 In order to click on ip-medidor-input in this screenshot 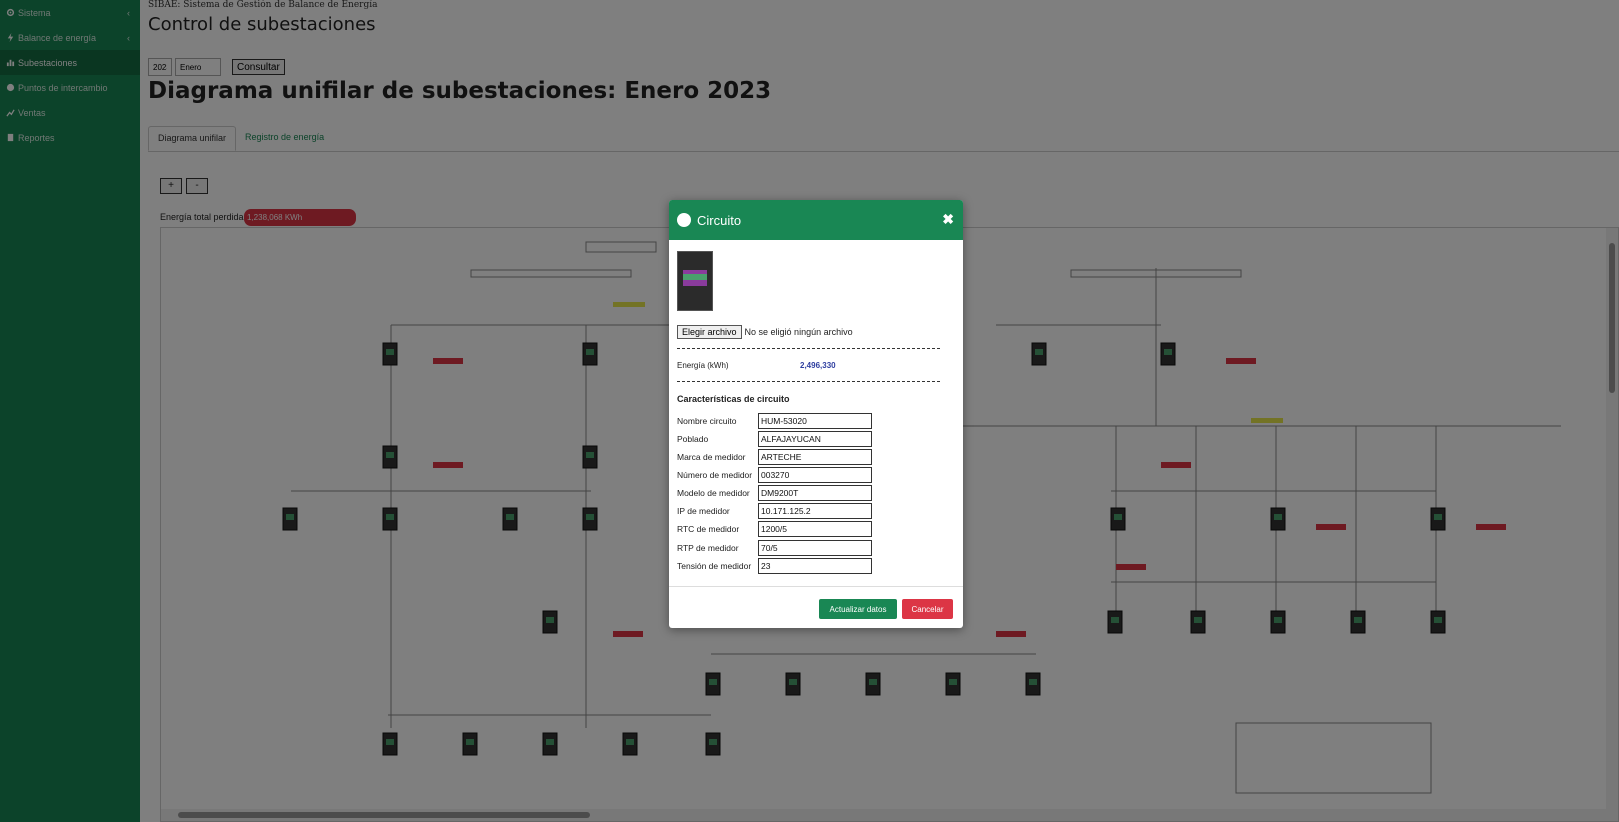, I will do `click(815, 511)`.